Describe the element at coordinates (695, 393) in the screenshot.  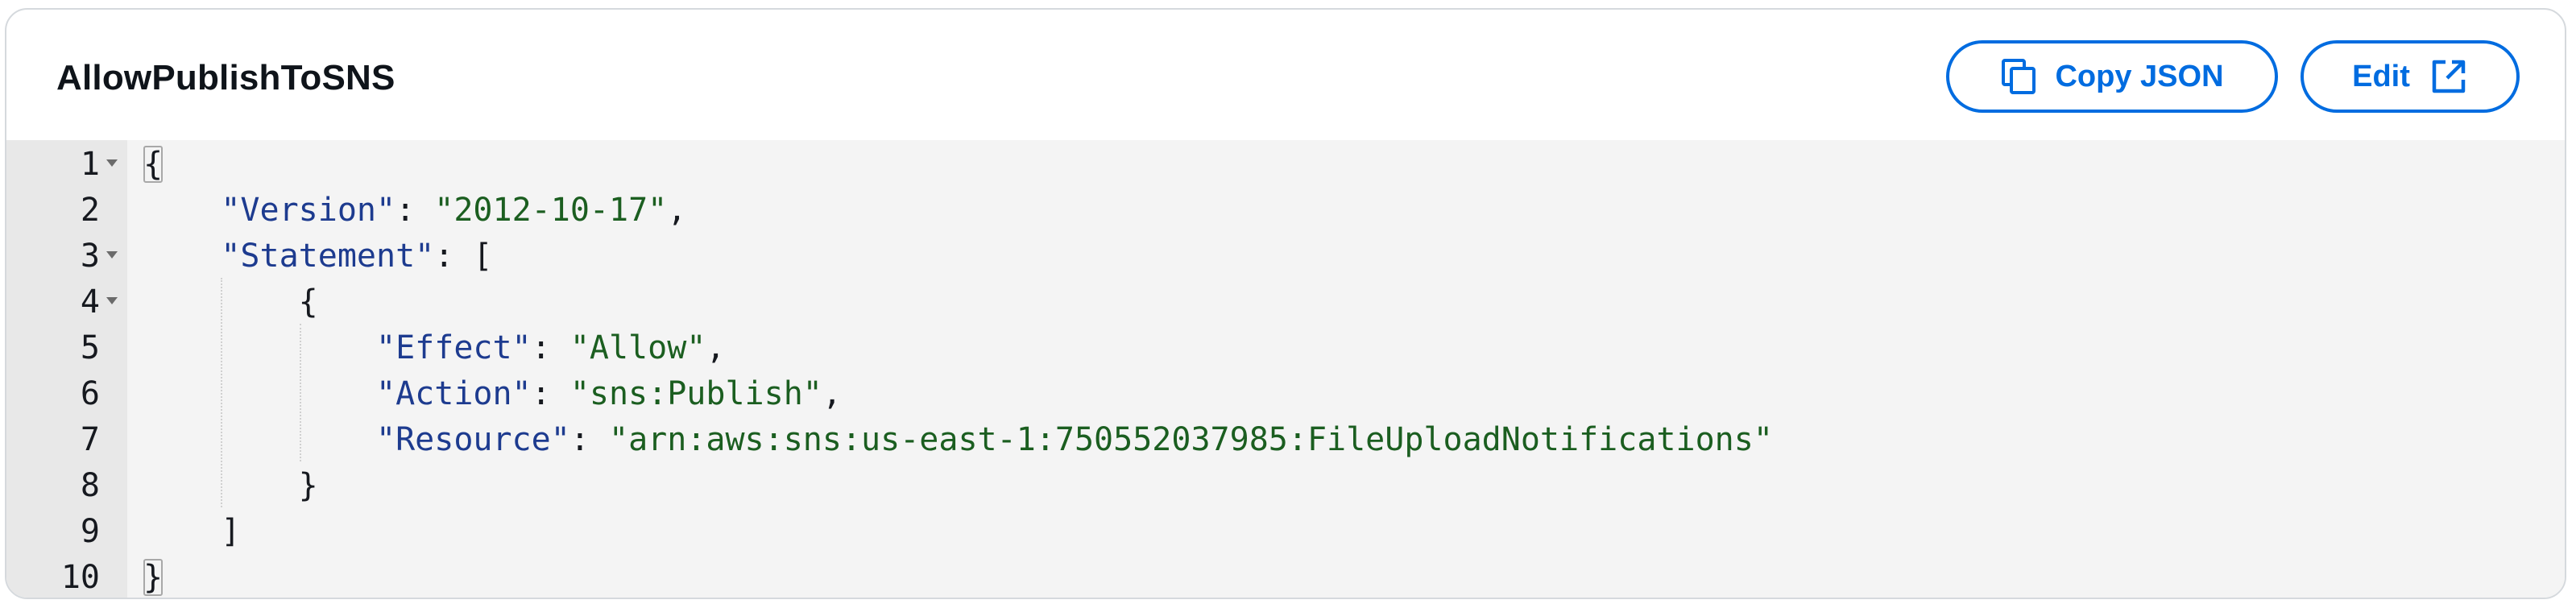
I see `json-string: "sns:Publish"` at that location.